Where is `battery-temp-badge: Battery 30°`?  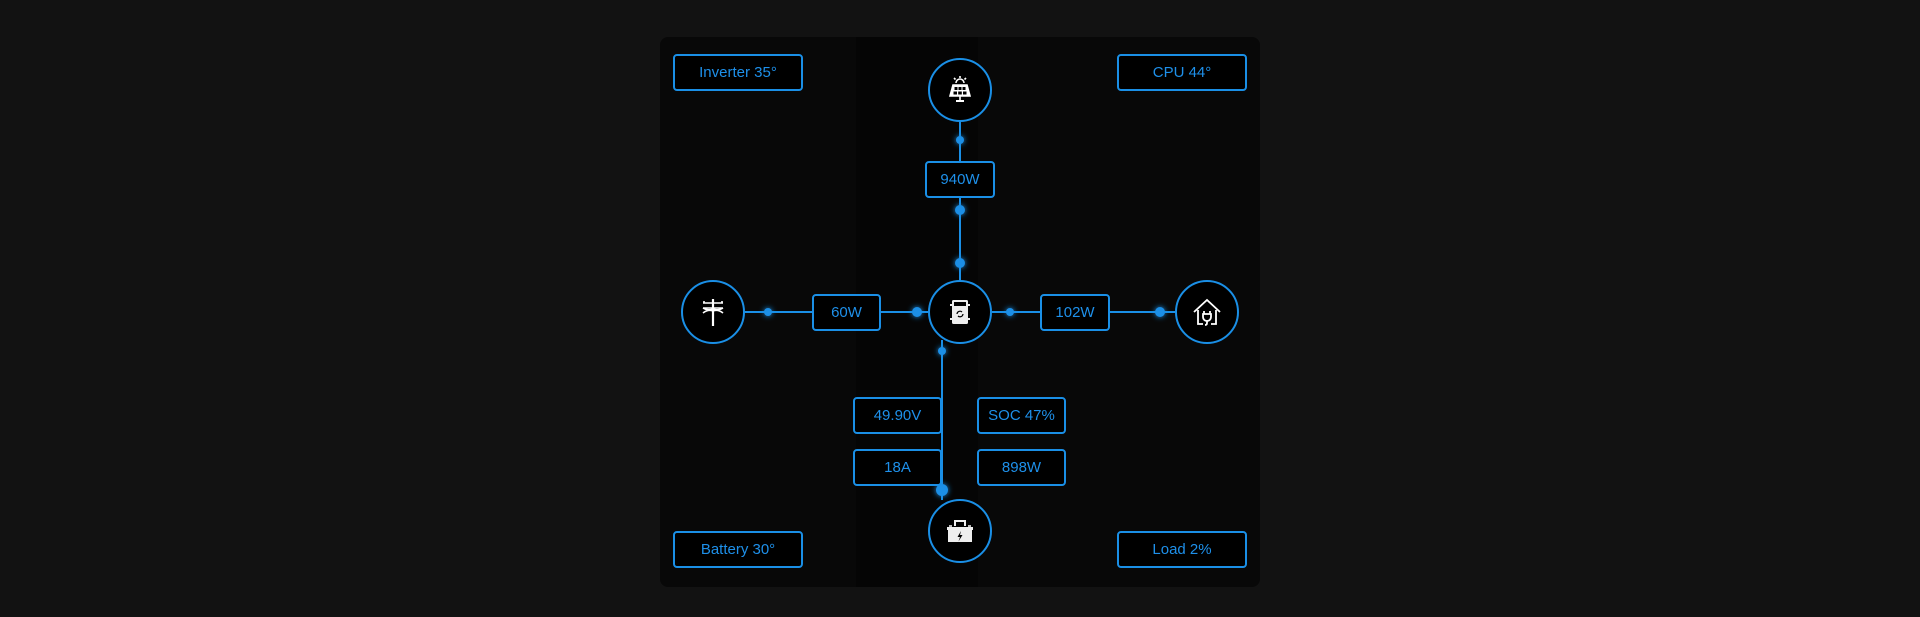
battery-temp-badge: Battery 30° is located at coordinates (738, 549).